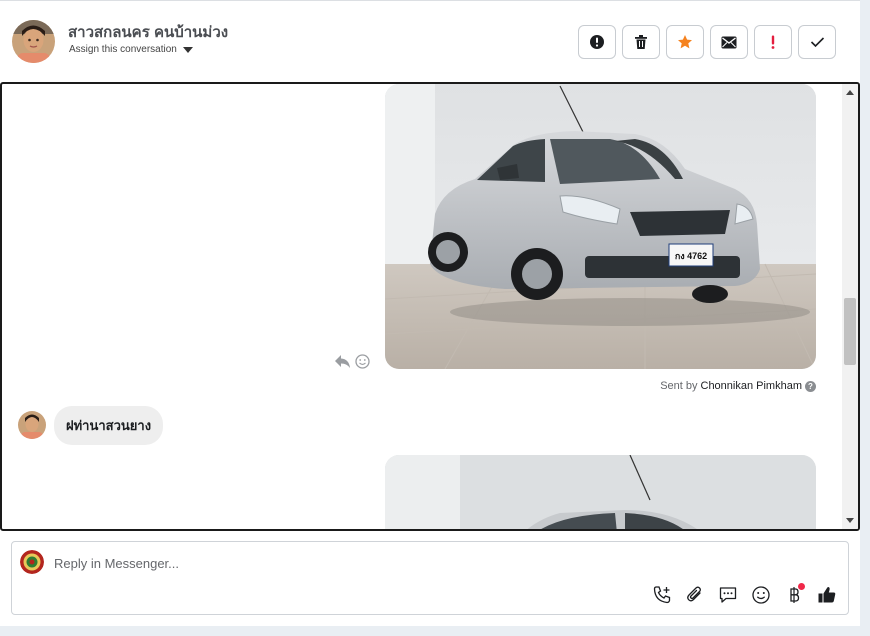  What do you see at coordinates (430, 578) in the screenshot?
I see `reply-composer` at bounding box center [430, 578].